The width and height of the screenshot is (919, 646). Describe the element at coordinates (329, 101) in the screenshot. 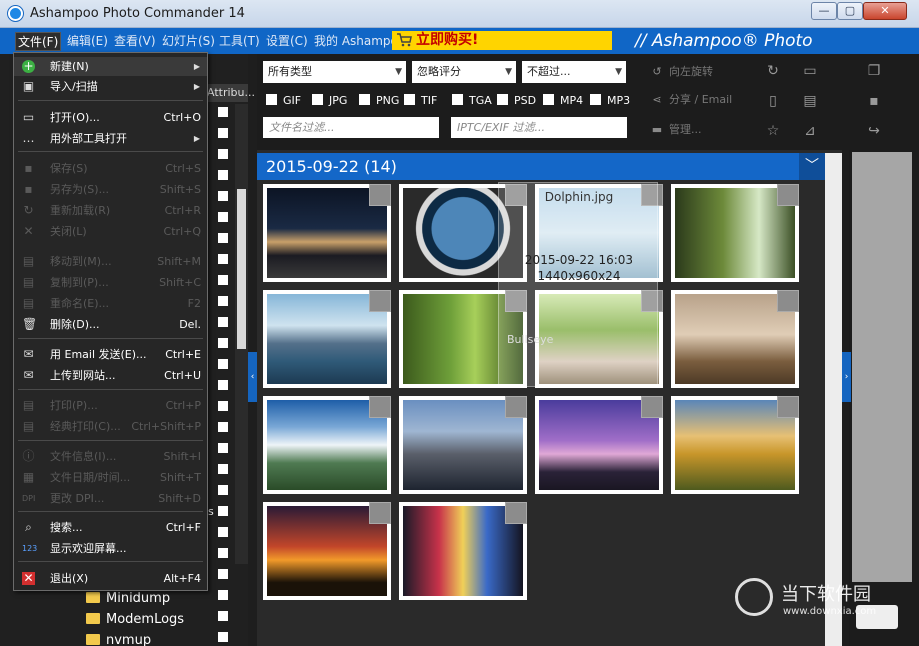

I see `filter-jpg-checkbox: JPG` at that location.